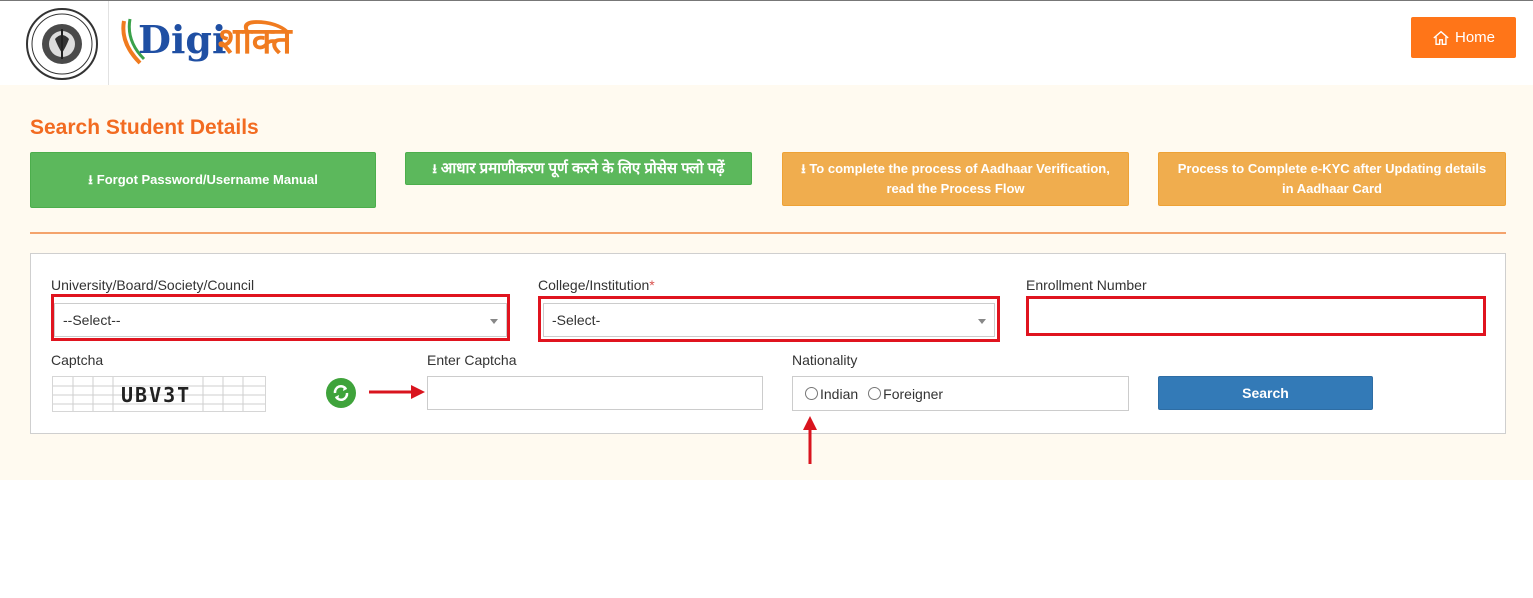  I want to click on college-select: -Select-, so click(769, 320).